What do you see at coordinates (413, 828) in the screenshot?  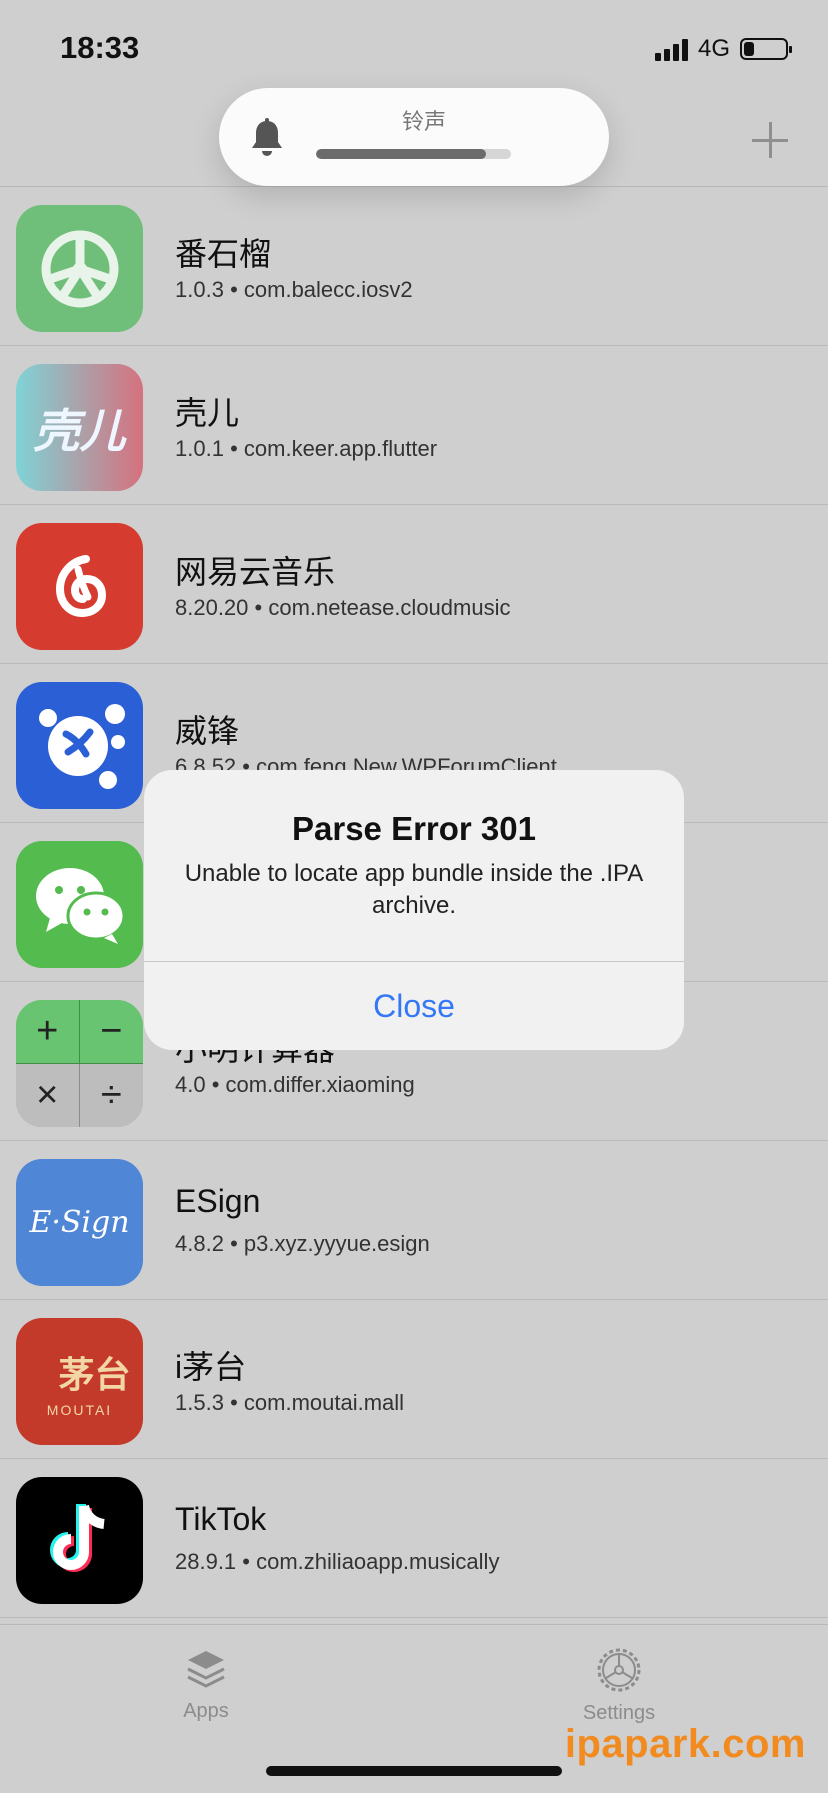 I see `alert-title: Parse Error 301` at bounding box center [413, 828].